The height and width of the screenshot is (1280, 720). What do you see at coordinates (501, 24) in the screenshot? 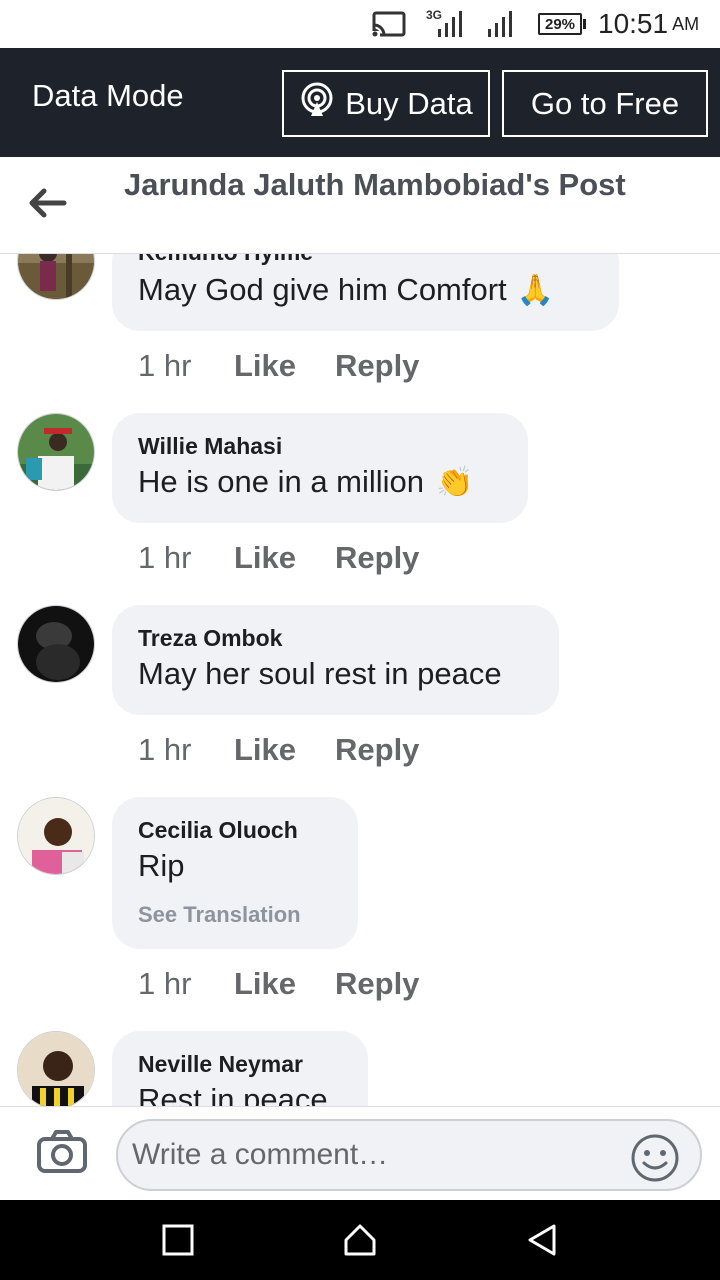
I see `signal-icon` at bounding box center [501, 24].